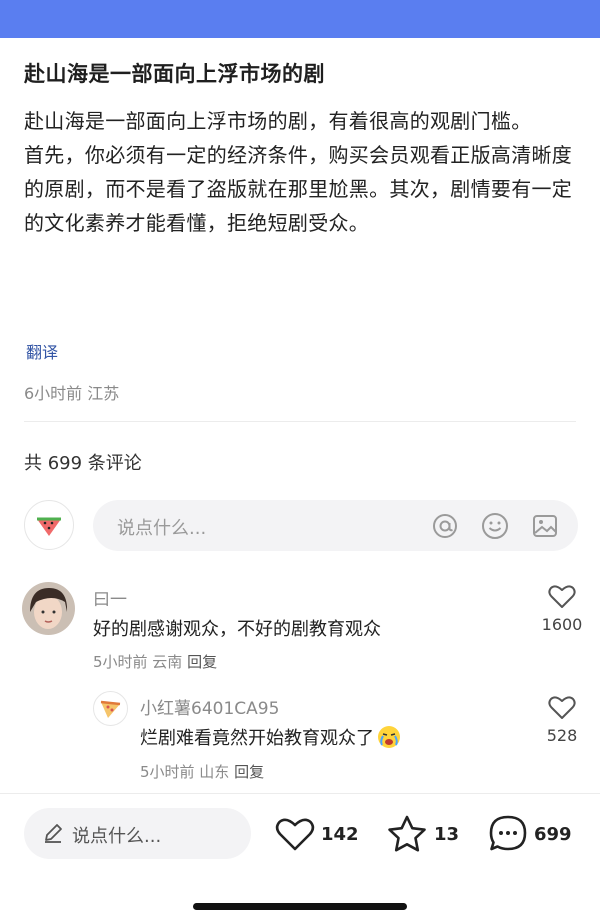  I want to click on comment-button: 699, so click(530, 834).